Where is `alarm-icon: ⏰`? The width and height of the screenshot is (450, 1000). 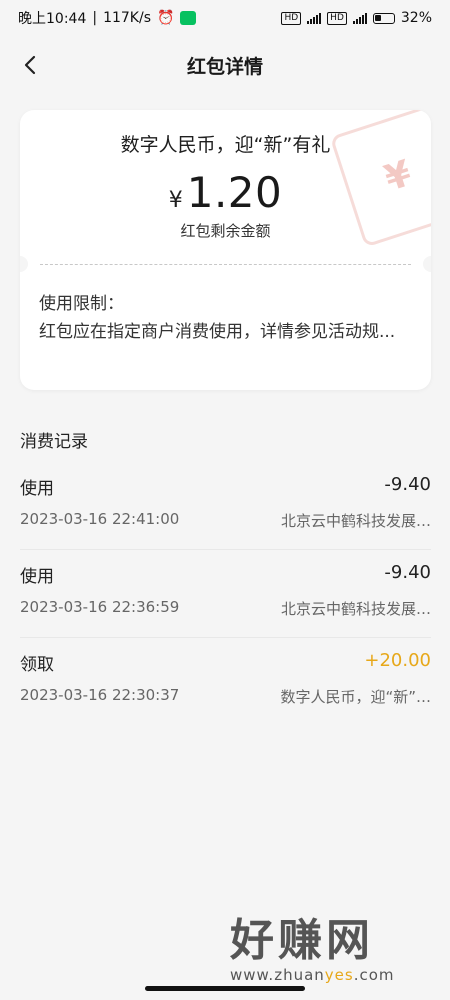
alarm-icon: ⏰ is located at coordinates (166, 18).